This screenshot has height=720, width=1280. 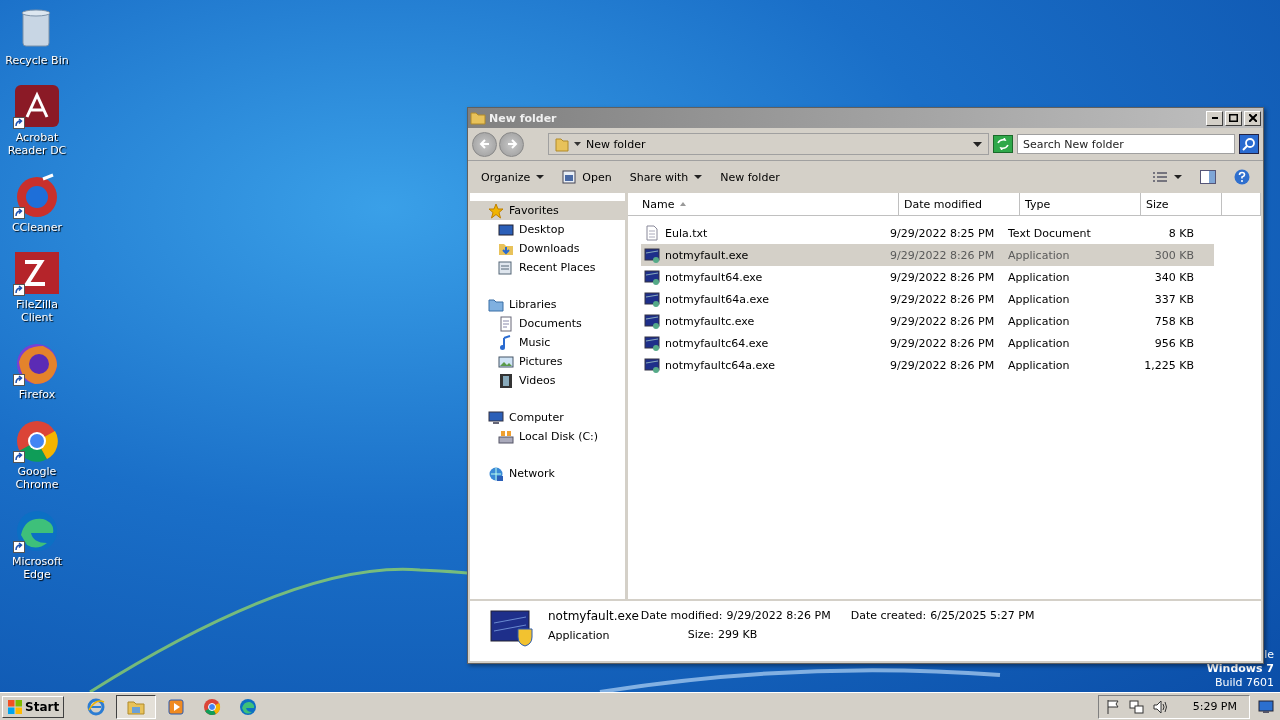 I want to click on refresh-button, so click(x=1003, y=144).